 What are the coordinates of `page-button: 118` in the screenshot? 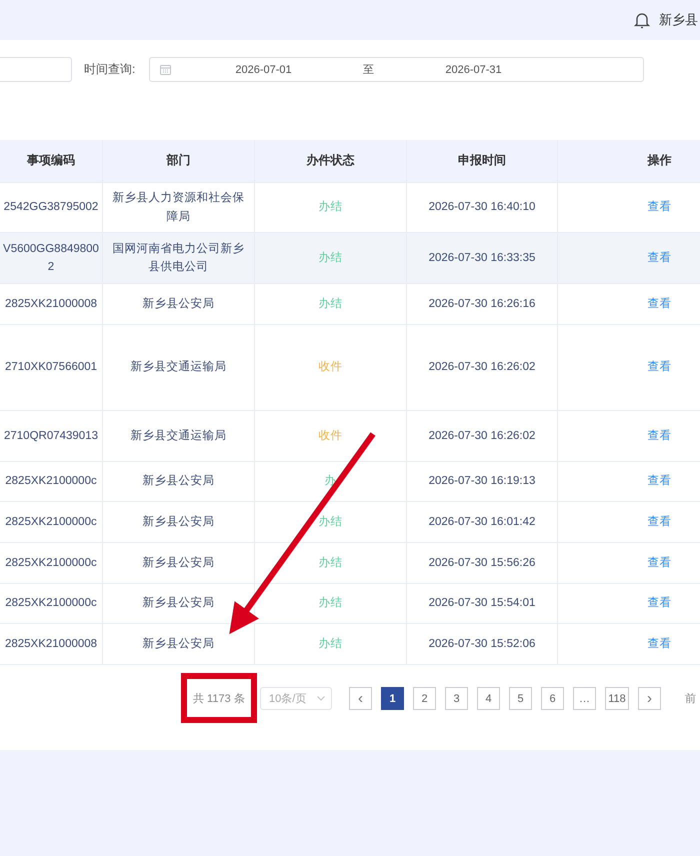 It's located at (617, 698).